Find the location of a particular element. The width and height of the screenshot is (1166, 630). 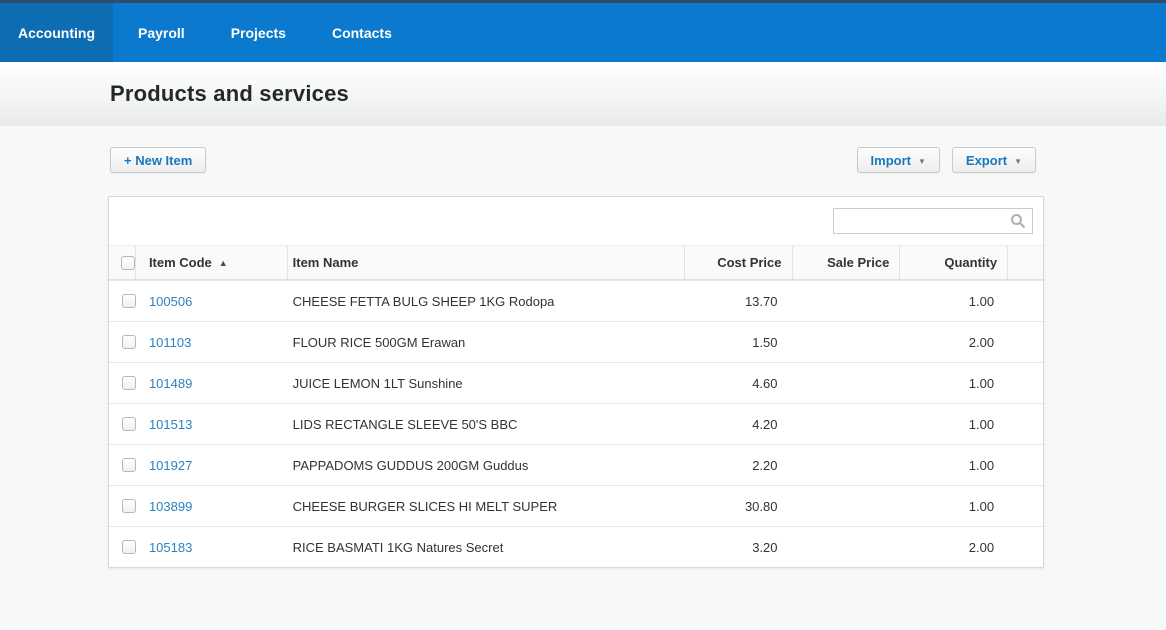

nav-tab-accounting: Accounting is located at coordinates (56, 32).